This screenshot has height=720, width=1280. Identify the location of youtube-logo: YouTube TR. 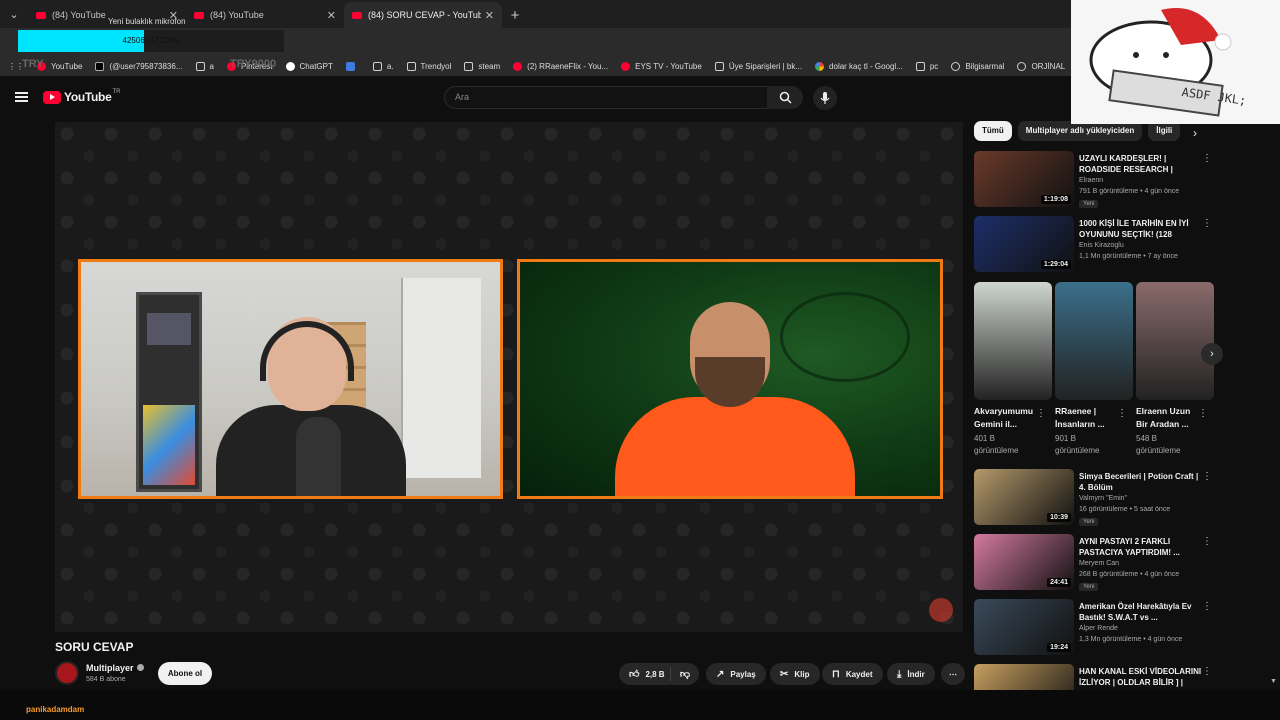
(81, 96).